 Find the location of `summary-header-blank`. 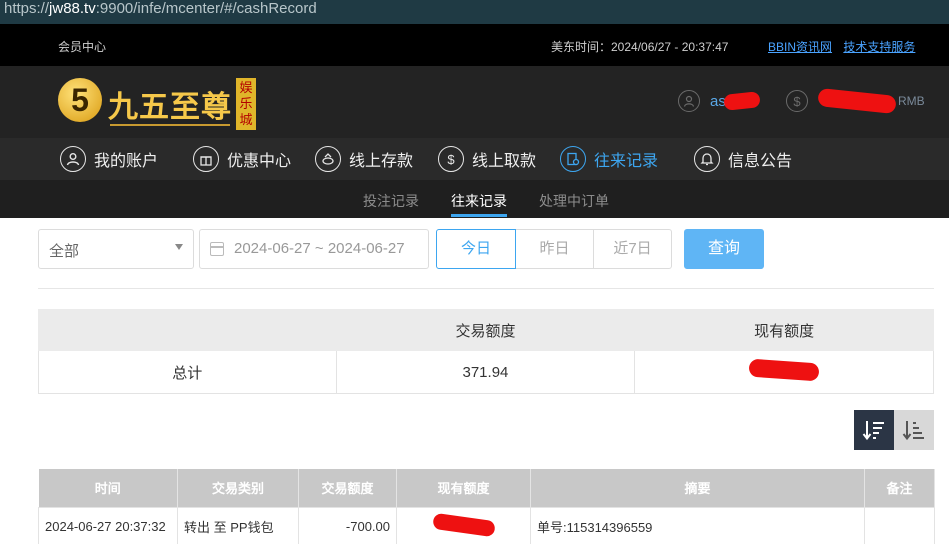

summary-header-blank is located at coordinates (187, 330).